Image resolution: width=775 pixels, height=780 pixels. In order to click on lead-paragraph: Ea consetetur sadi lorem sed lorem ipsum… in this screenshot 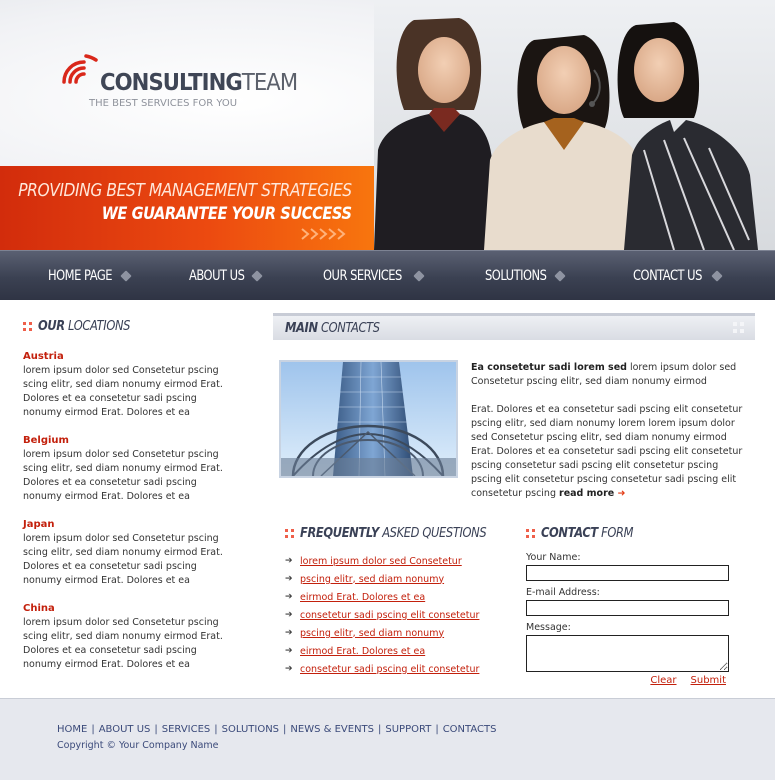, I will do `click(604, 374)`.